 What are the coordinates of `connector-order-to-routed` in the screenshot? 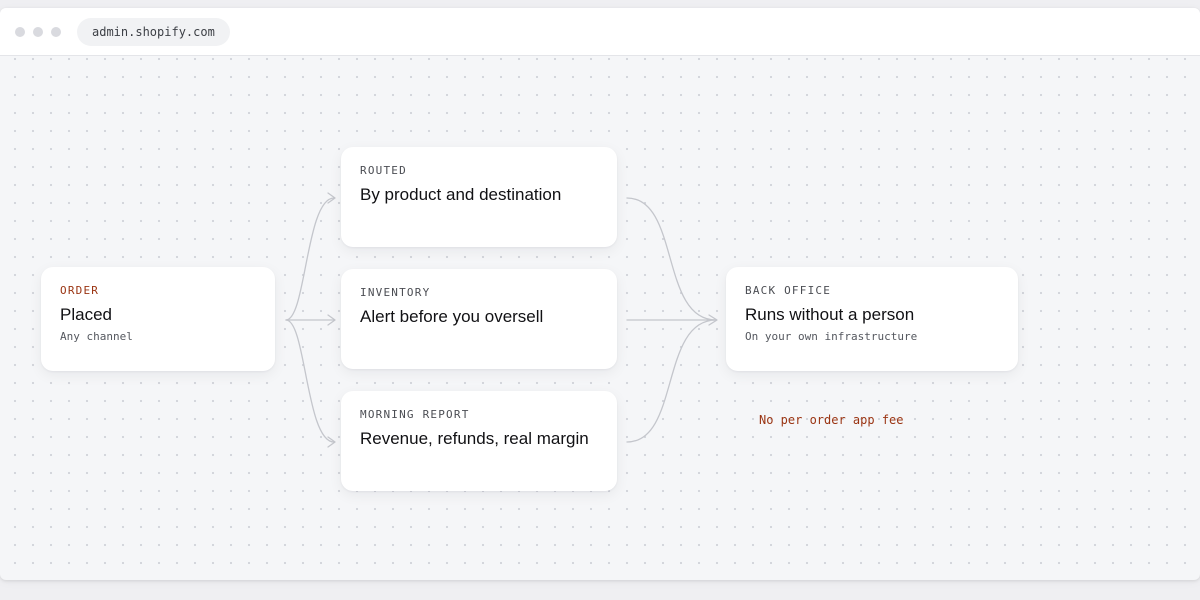 It's located at (310, 259).